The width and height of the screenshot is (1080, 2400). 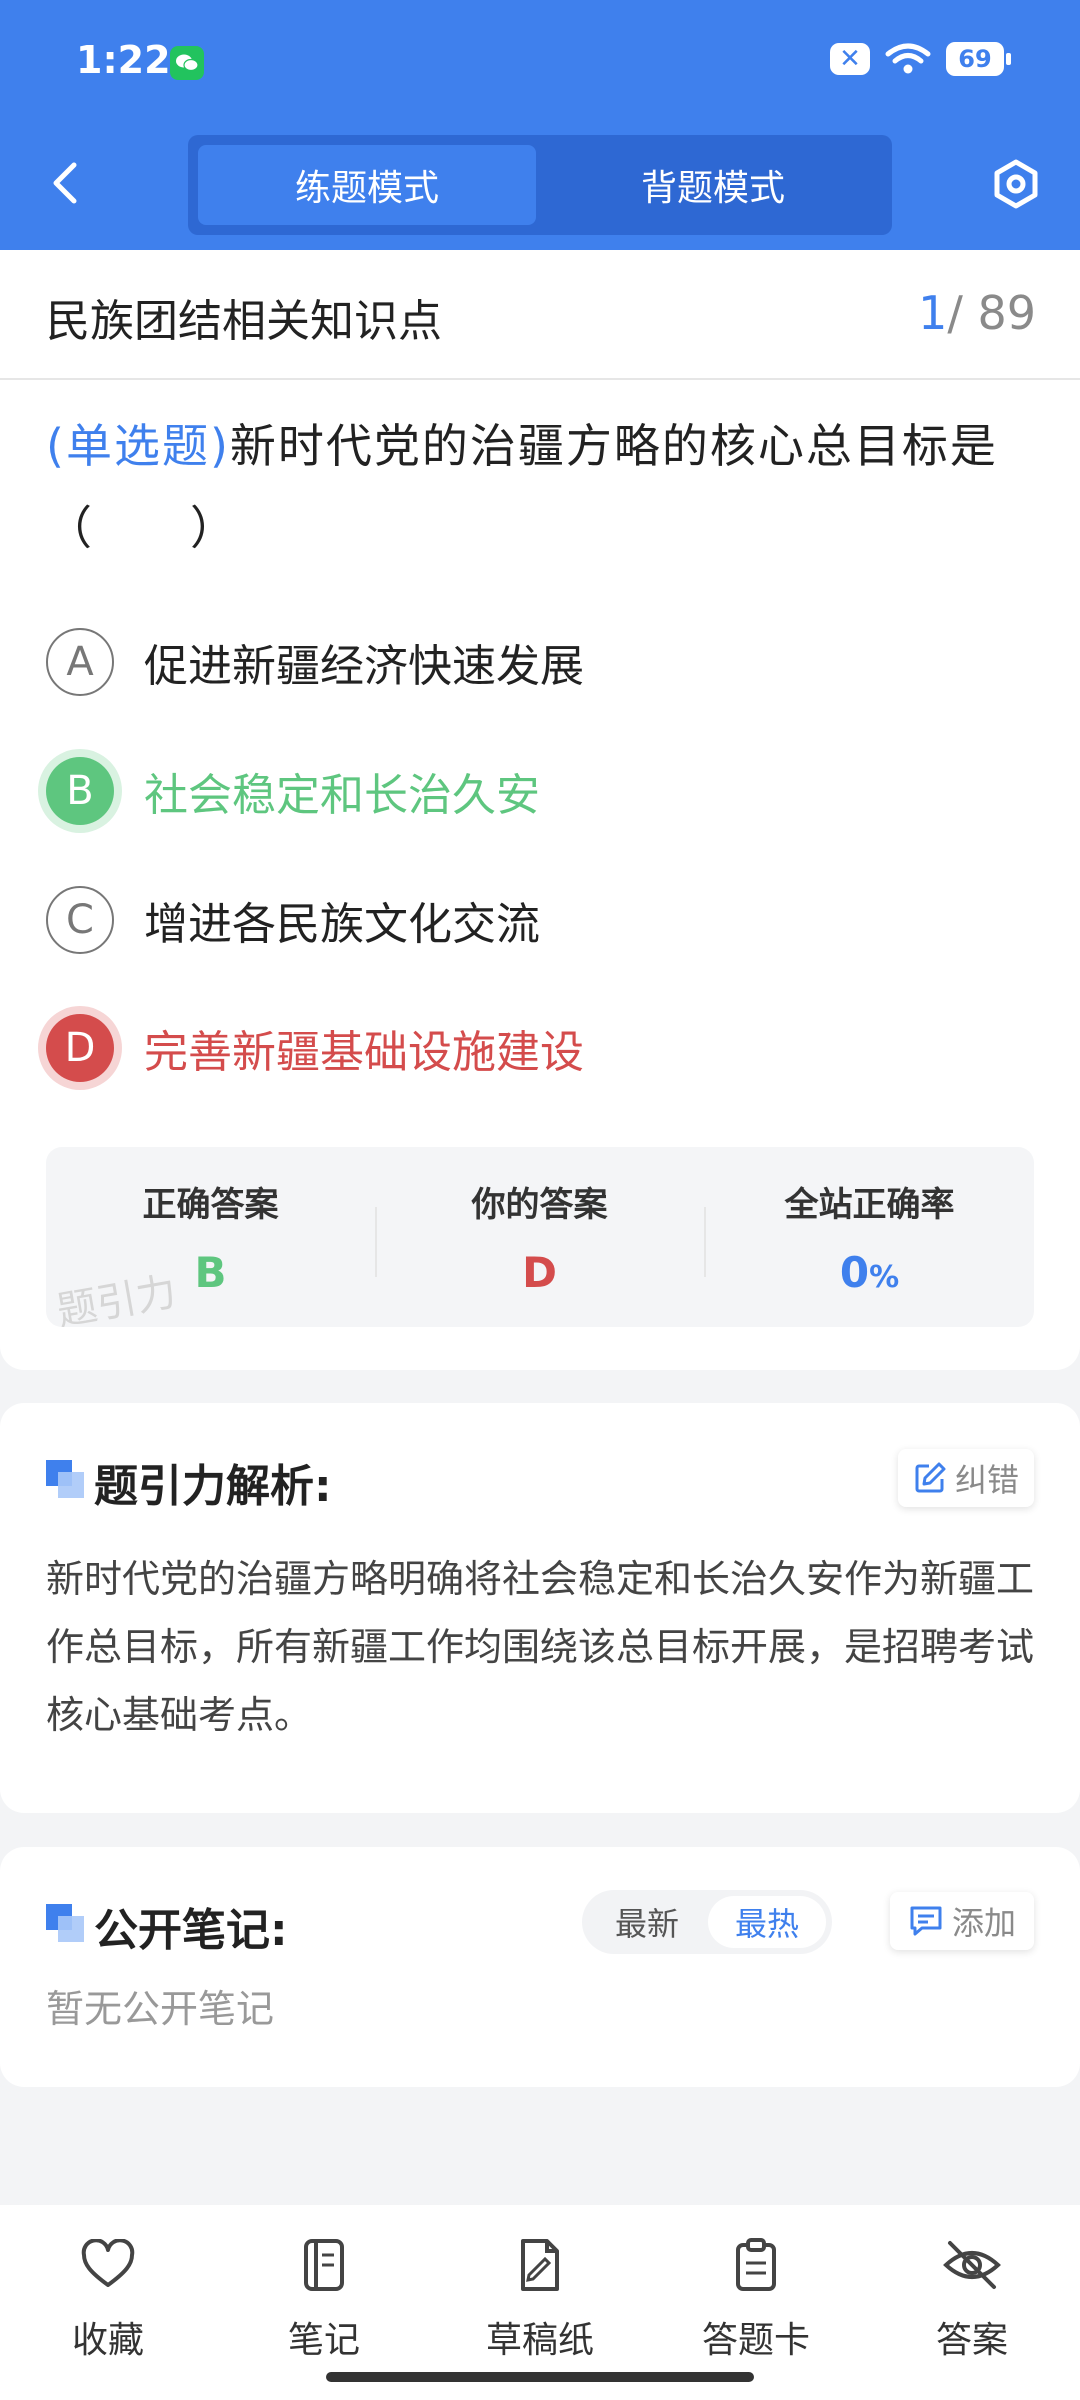 I want to click on option-text: 社会稳定和长治久安, so click(x=342, y=795).